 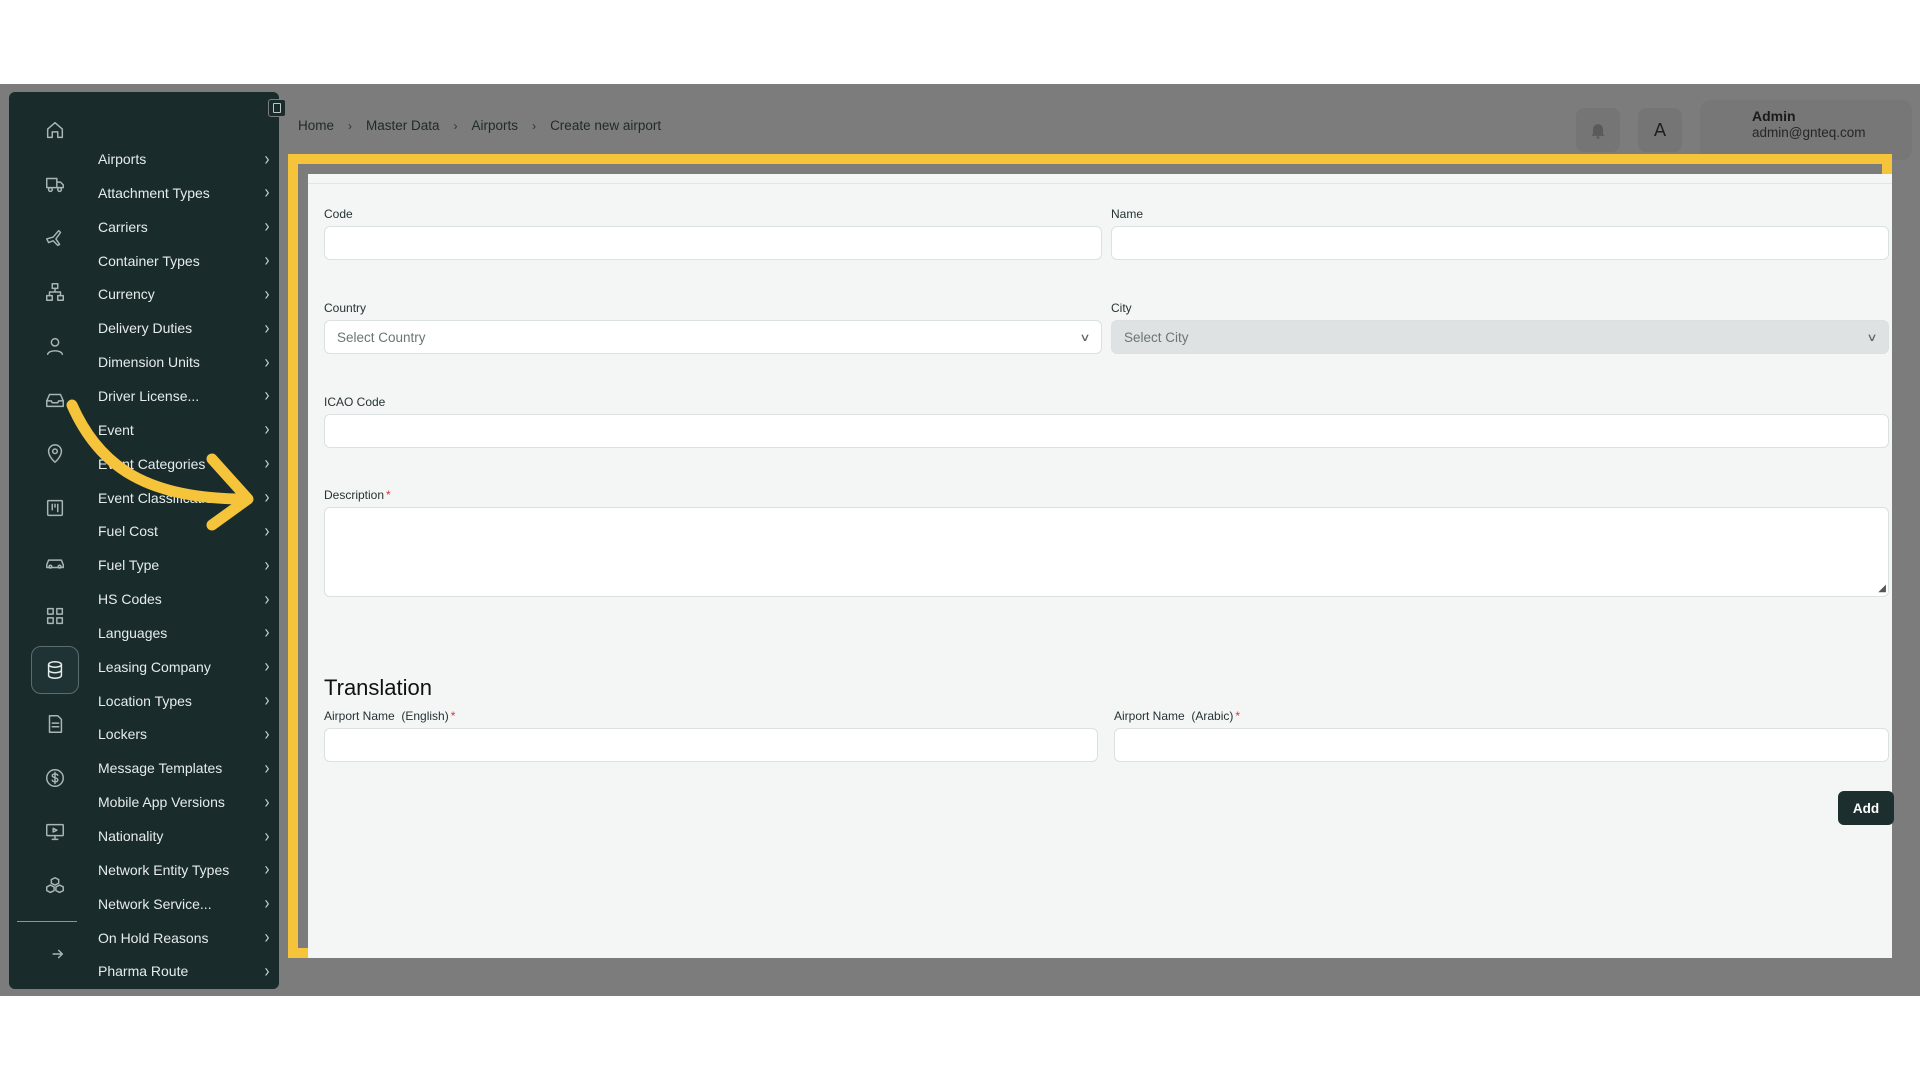 I want to click on sidebar-item-label: Fuel Type, so click(x=129, y=565).